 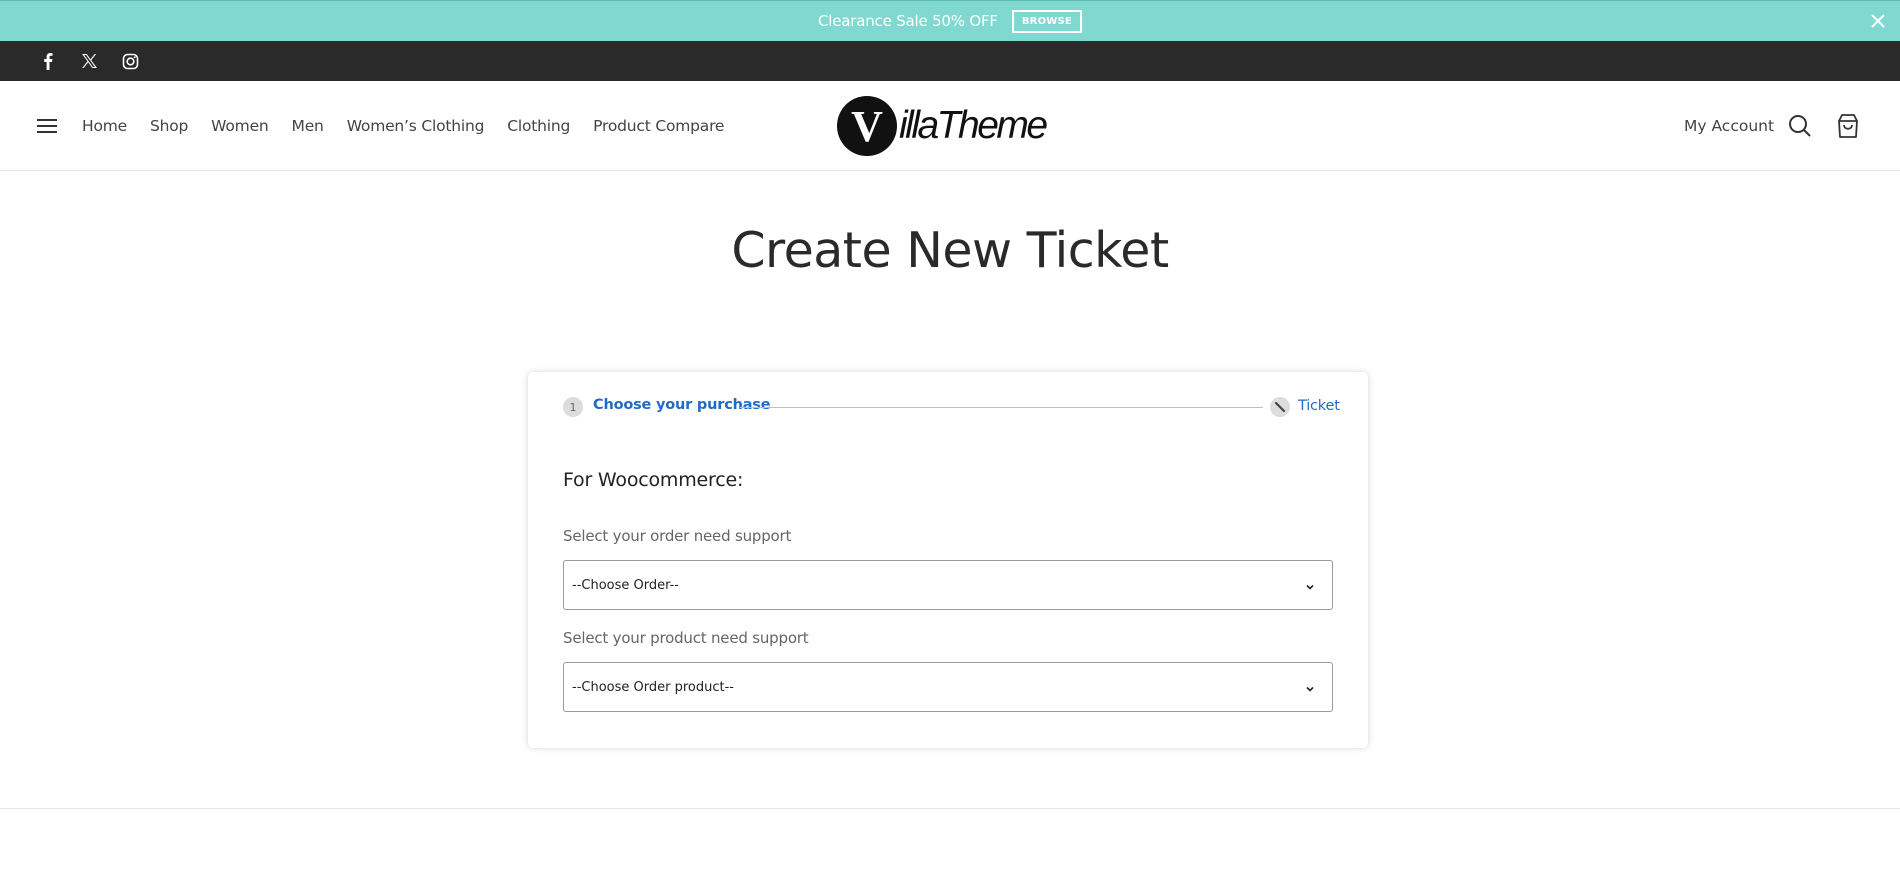 I want to click on search-icon, so click(x=1800, y=126).